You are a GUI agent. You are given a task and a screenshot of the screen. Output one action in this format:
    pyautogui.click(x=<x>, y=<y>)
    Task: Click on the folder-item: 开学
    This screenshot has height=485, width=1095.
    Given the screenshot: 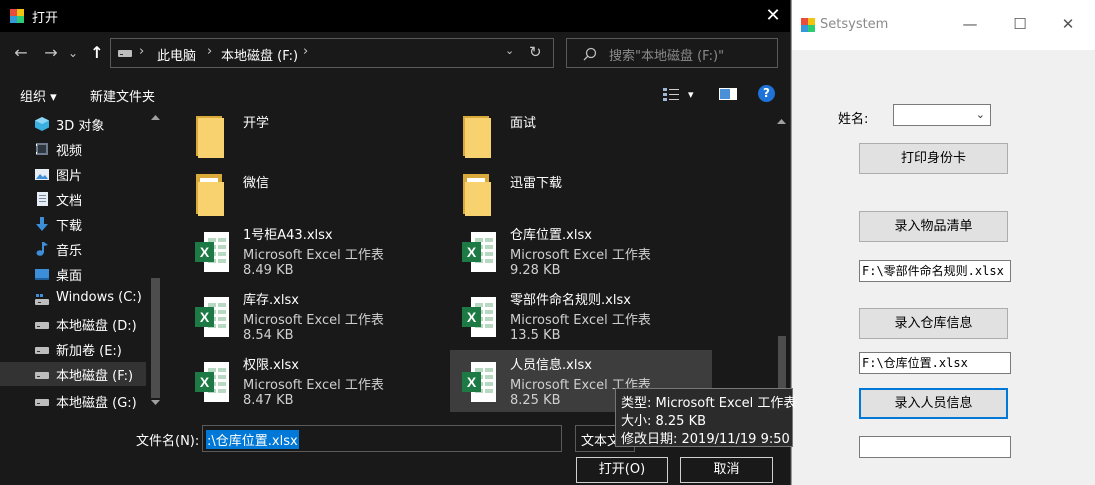 What is the action you would take?
    pyautogui.click(x=297, y=142)
    